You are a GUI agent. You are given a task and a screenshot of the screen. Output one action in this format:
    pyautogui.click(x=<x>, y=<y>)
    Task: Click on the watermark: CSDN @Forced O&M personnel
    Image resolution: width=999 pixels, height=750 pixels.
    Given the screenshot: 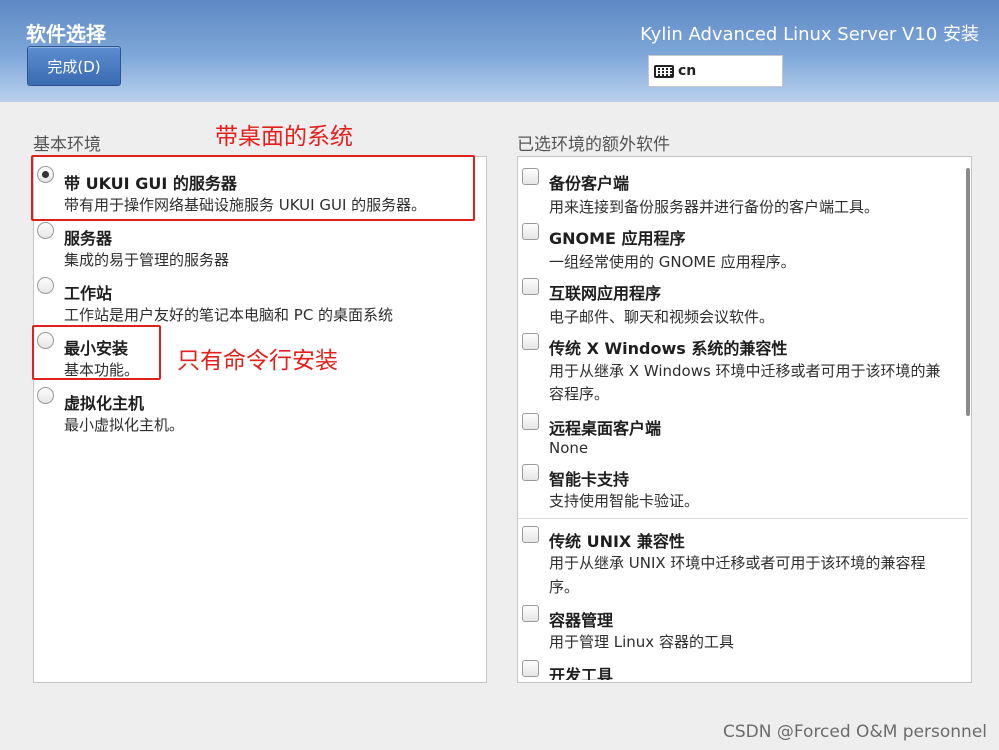 What is the action you would take?
    pyautogui.click(x=855, y=732)
    